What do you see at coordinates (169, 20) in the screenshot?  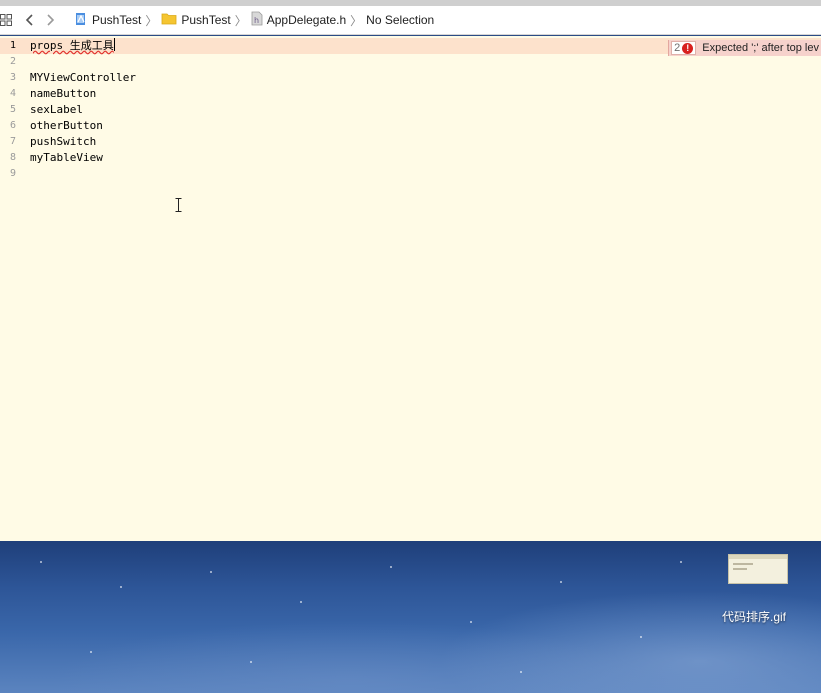 I see `folder-icon` at bounding box center [169, 20].